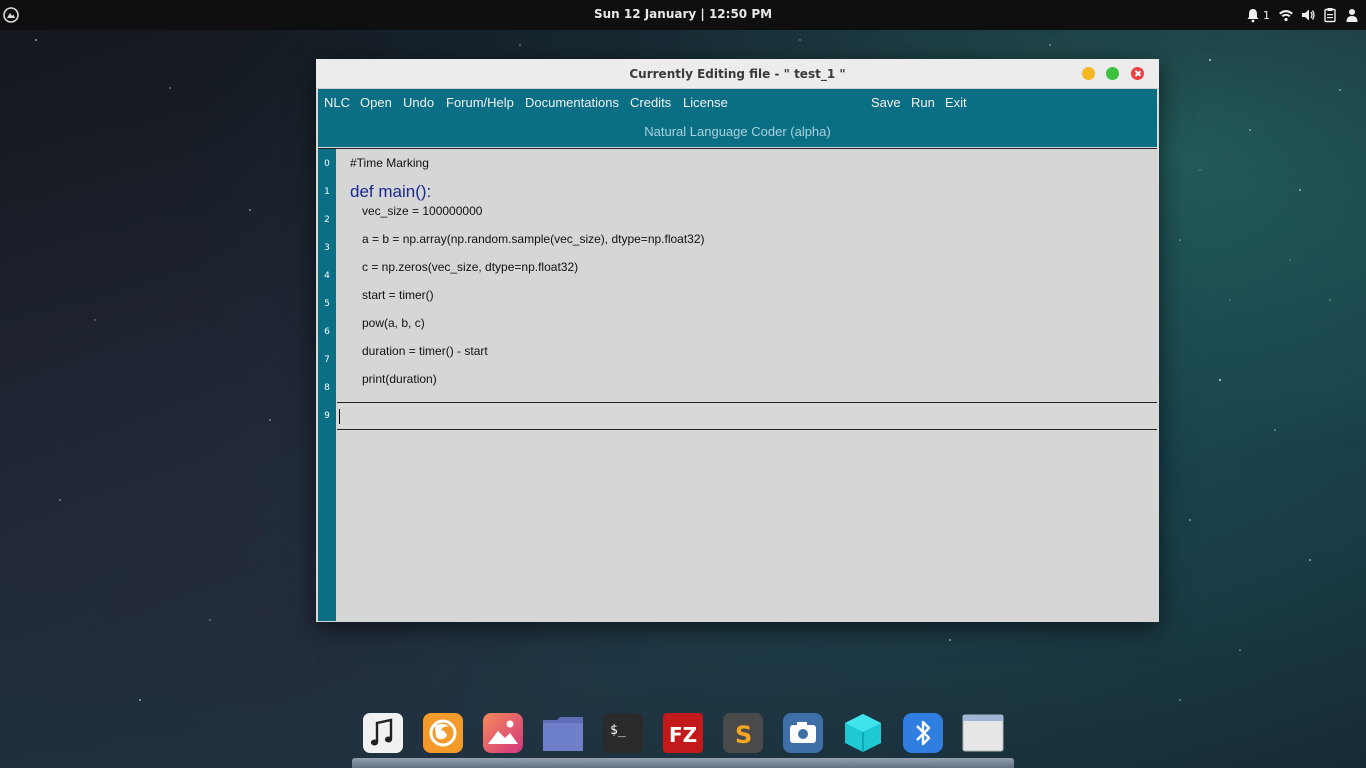  What do you see at coordinates (1112, 73) in the screenshot?
I see `maximize-button` at bounding box center [1112, 73].